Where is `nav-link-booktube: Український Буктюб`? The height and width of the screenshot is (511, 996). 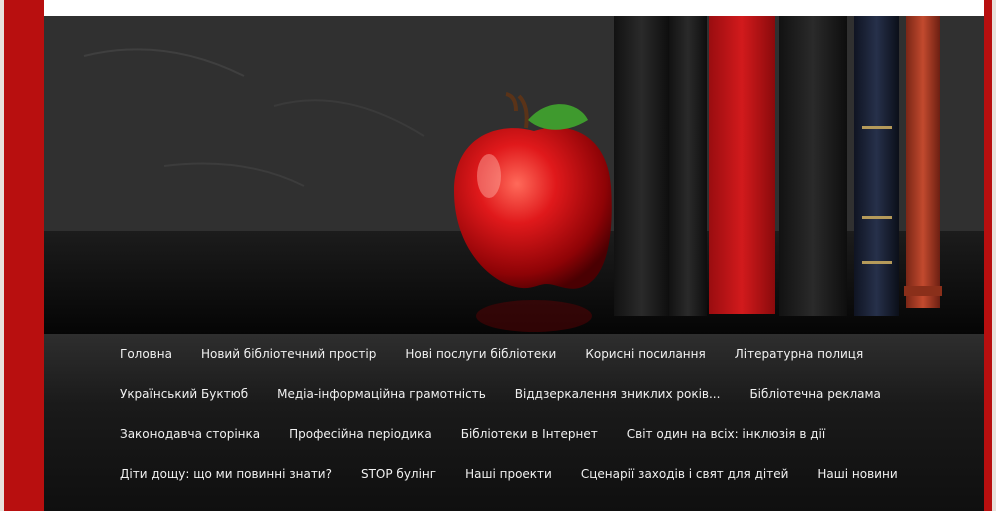
nav-link-booktube: Український Буктюб is located at coordinates (184, 394).